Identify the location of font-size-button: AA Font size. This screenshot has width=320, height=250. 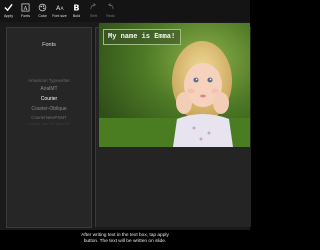
(59, 11).